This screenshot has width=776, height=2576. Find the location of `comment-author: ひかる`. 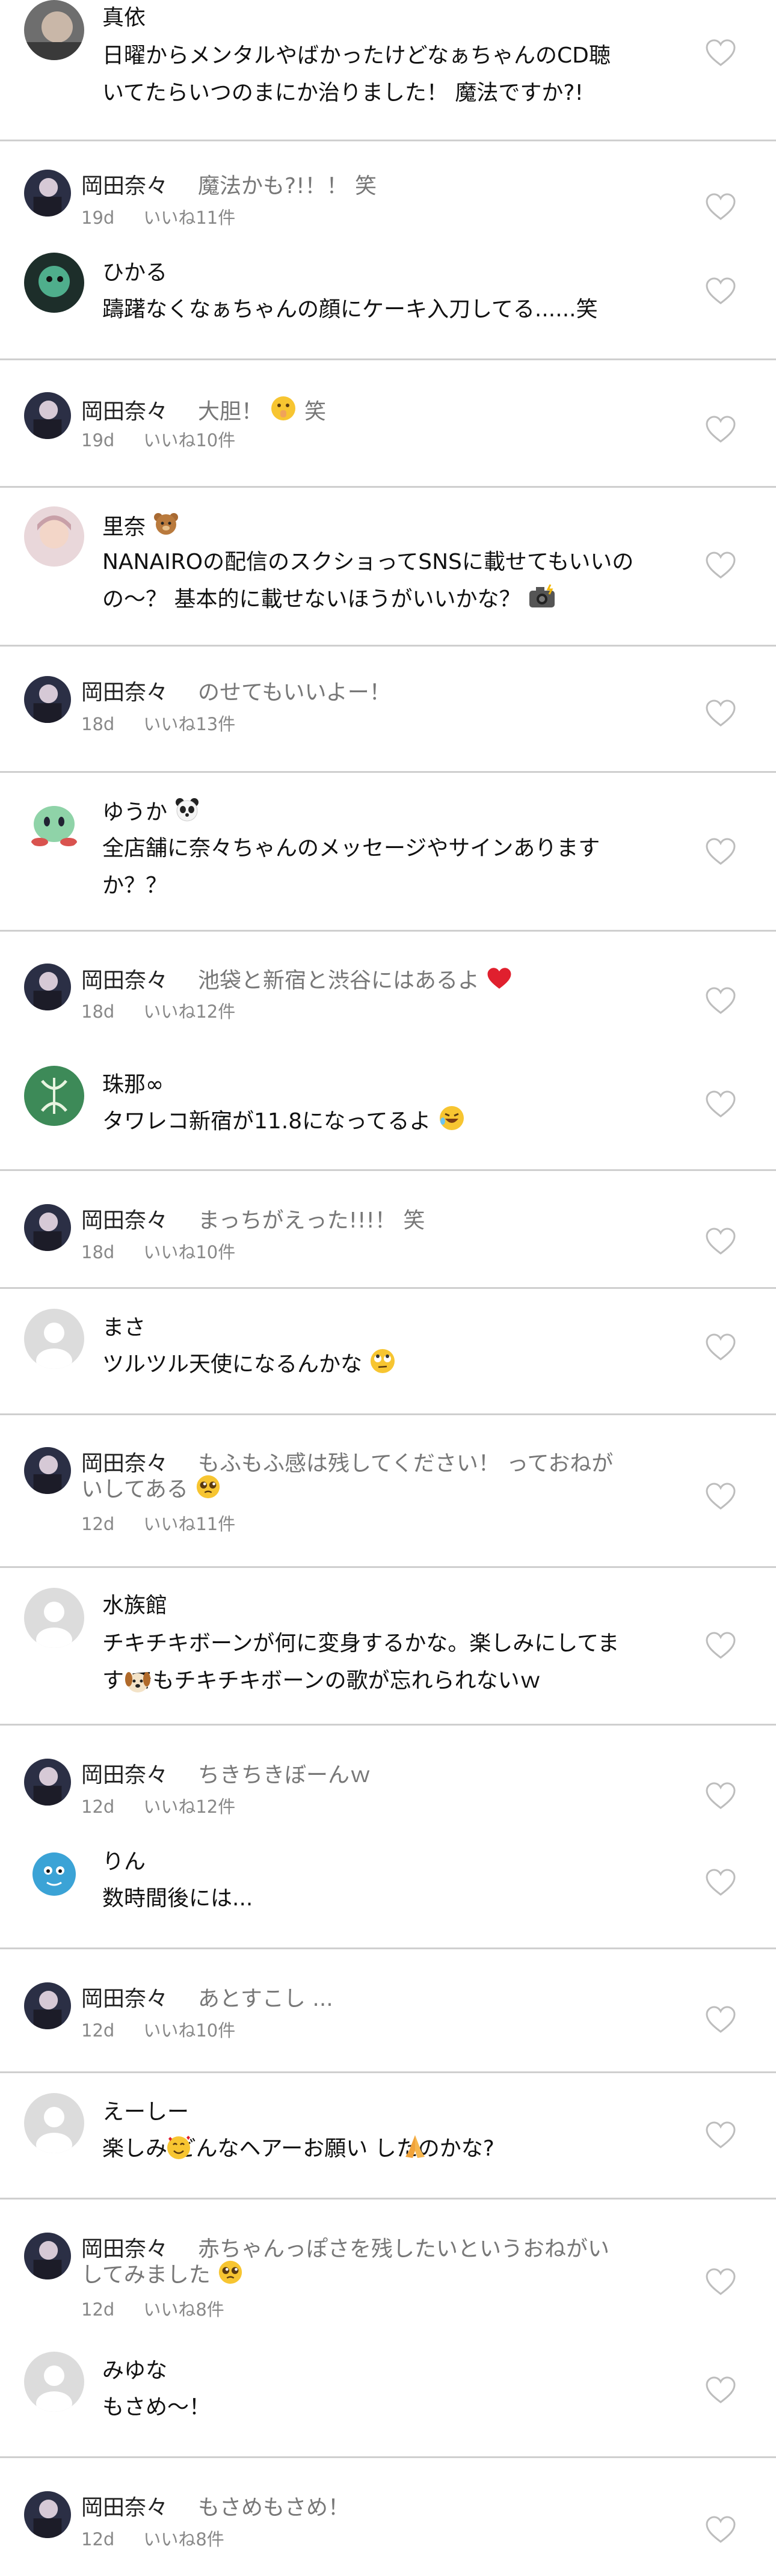

comment-author: ひかる is located at coordinates (135, 273).